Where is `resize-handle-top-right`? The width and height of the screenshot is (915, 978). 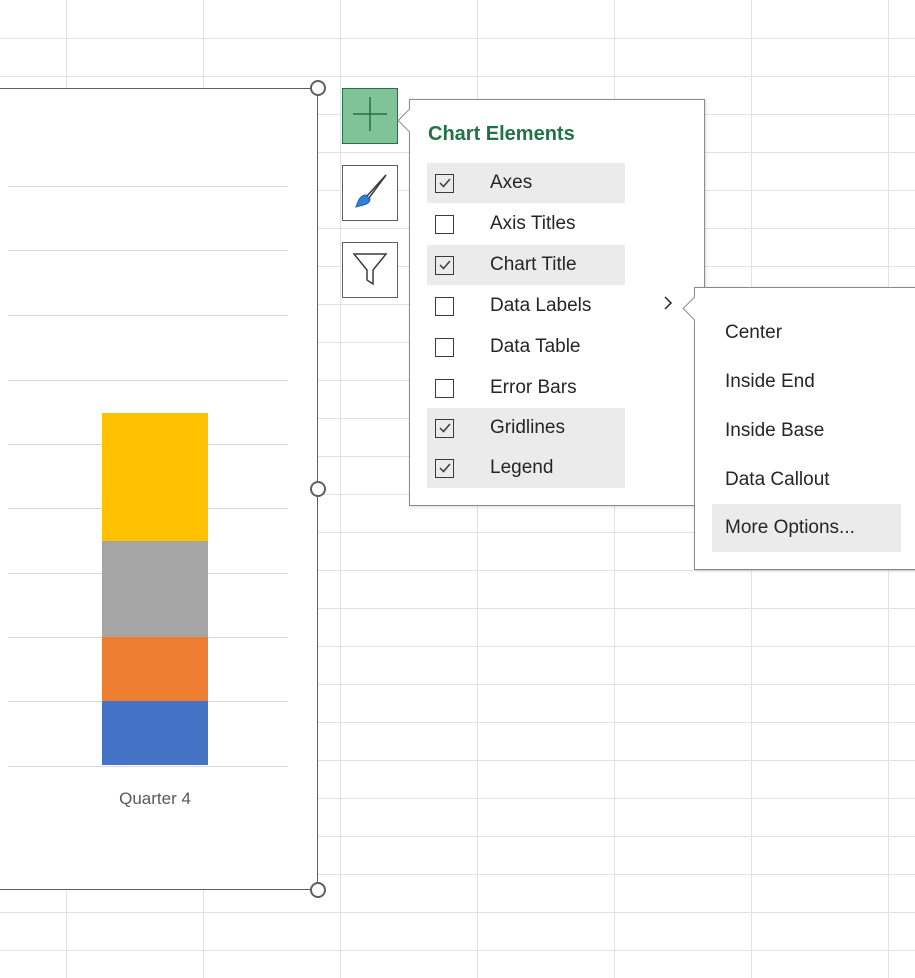
resize-handle-top-right is located at coordinates (318, 88).